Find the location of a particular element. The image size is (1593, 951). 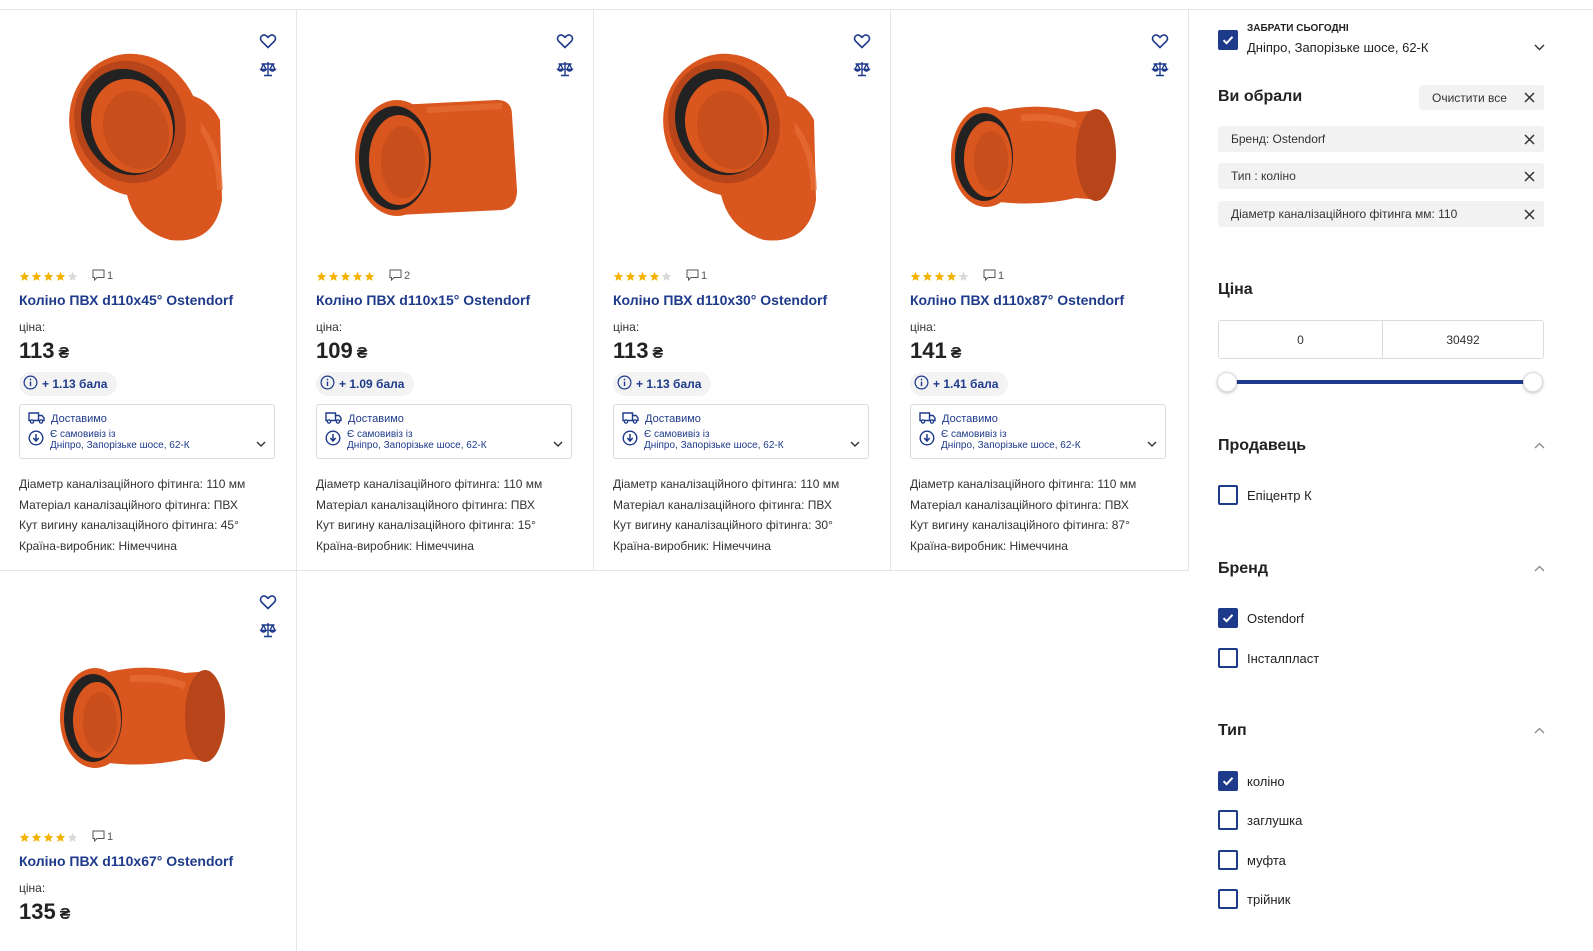

spec-line: Матеріал каналізаційного фітинга: ПВХ is located at coordinates (1019, 504).